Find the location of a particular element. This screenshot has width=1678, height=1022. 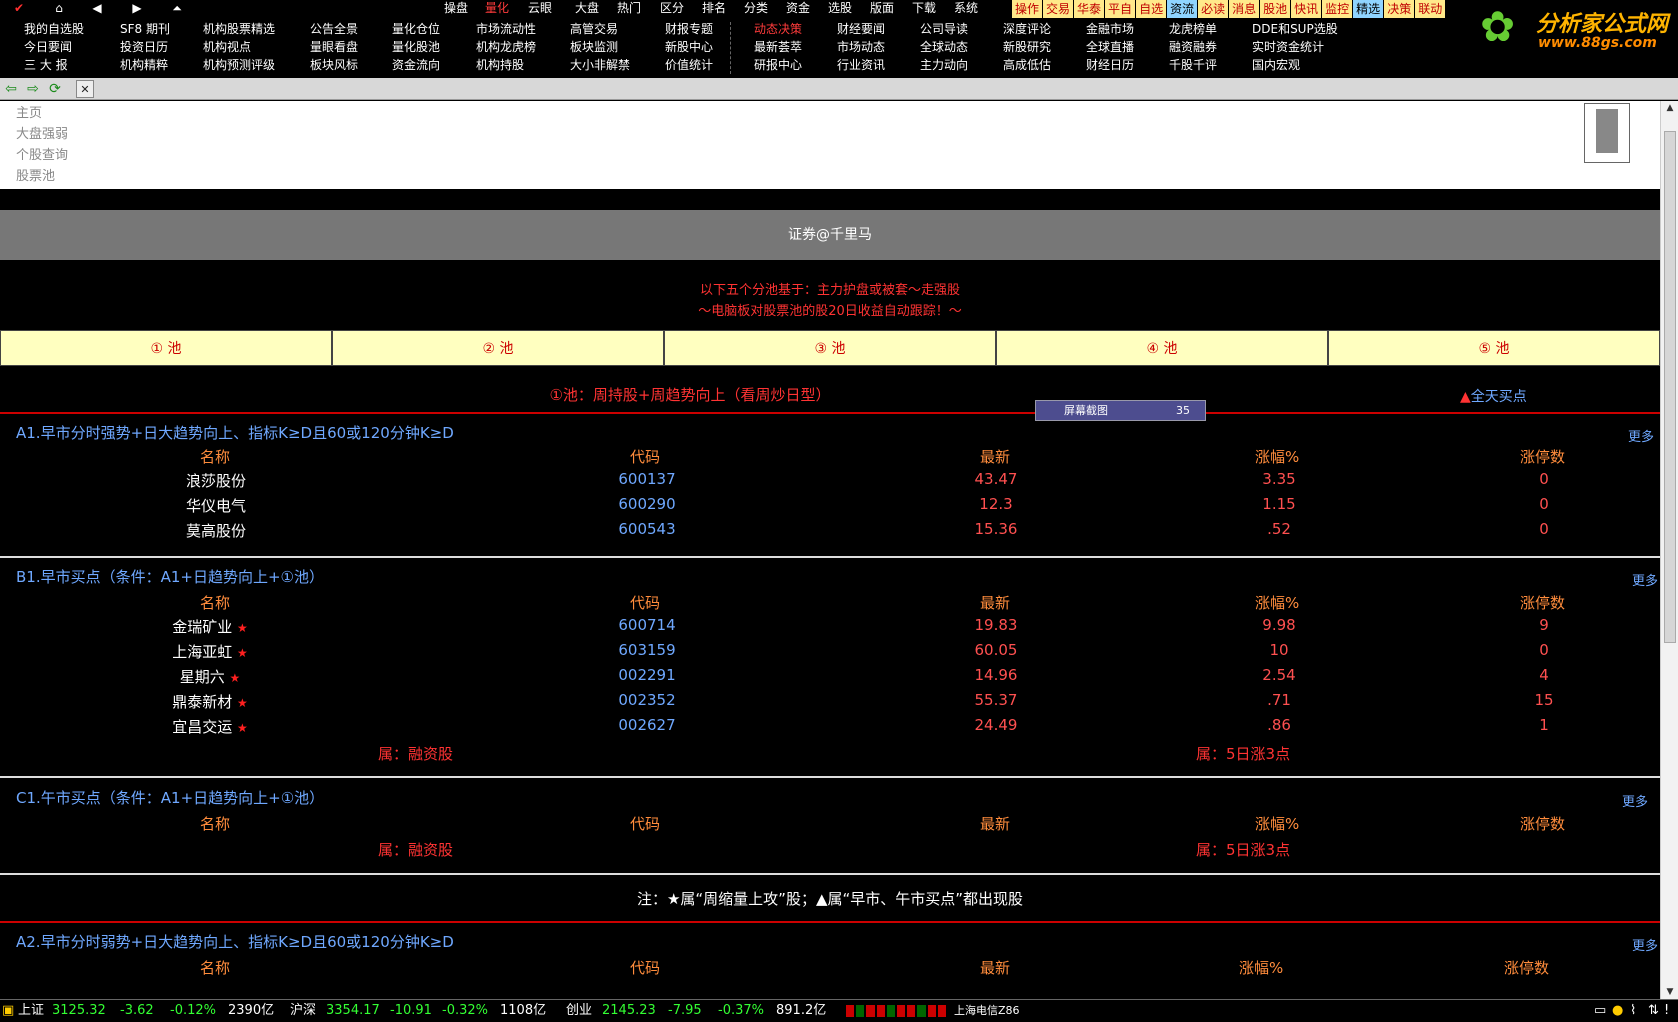

link-gonggaoquanjing: 公告全景 is located at coordinates (334, 29).